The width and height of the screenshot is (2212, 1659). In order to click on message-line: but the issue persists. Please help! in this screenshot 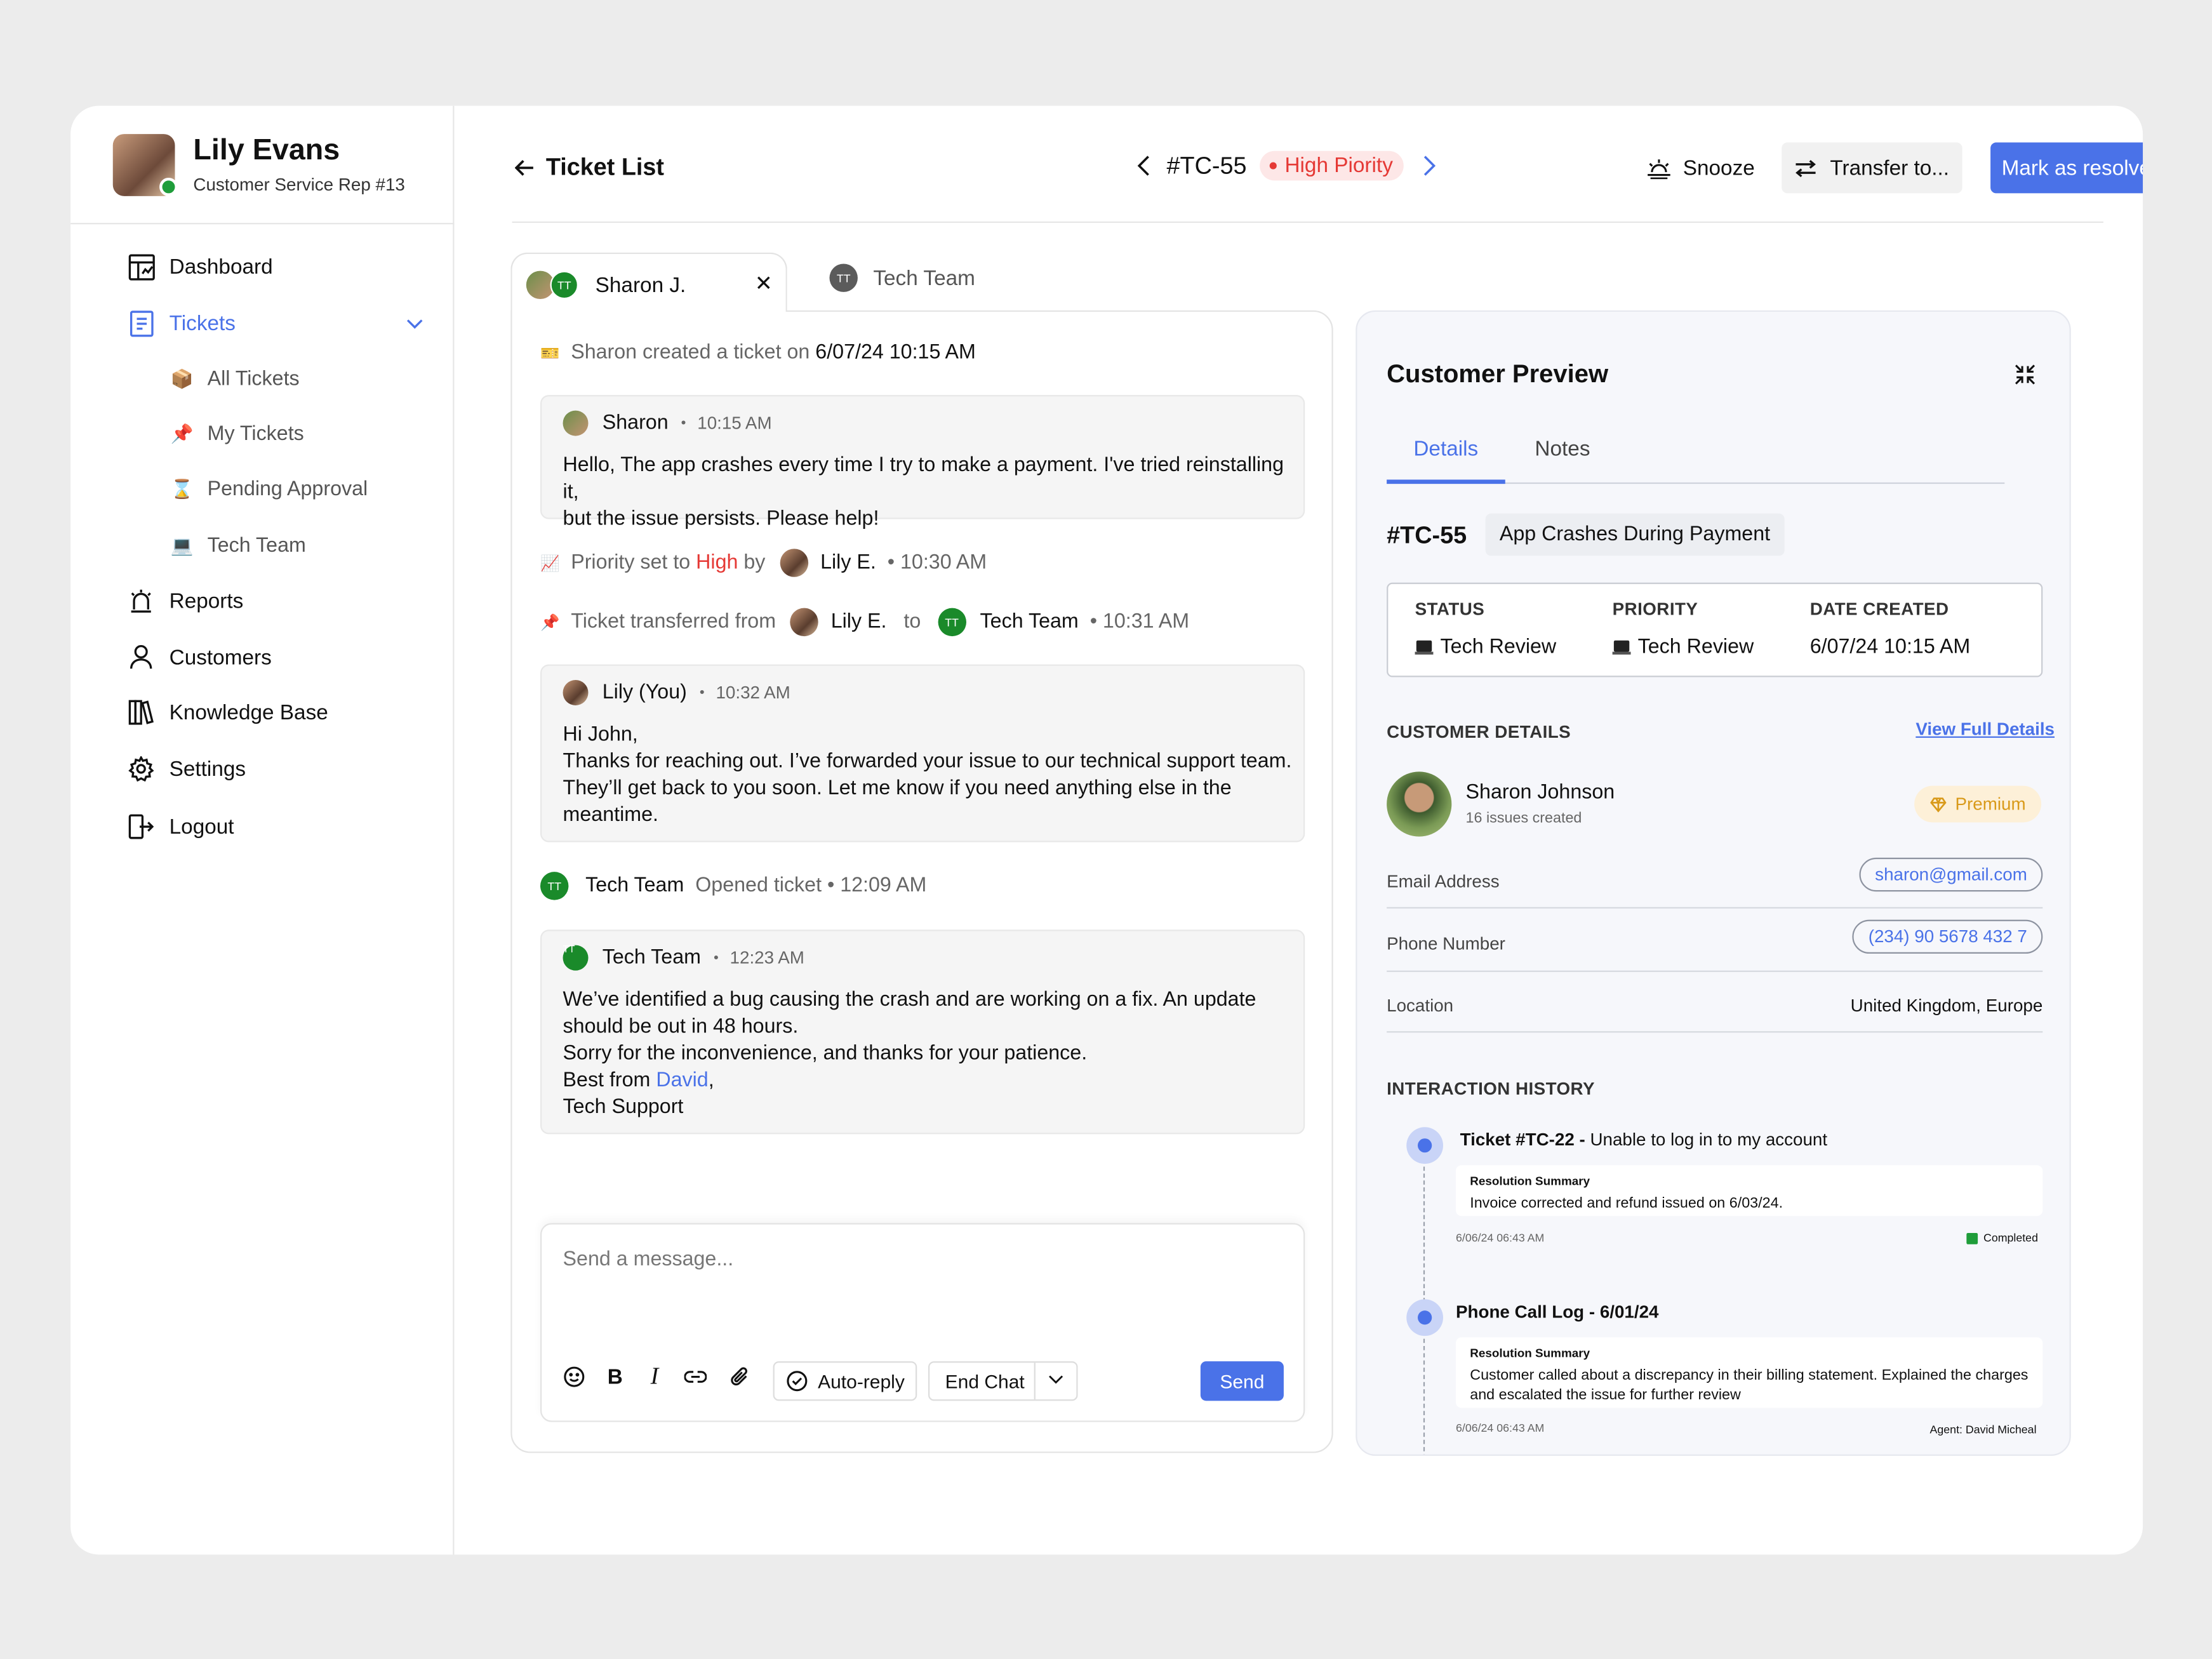, I will do `click(721, 519)`.